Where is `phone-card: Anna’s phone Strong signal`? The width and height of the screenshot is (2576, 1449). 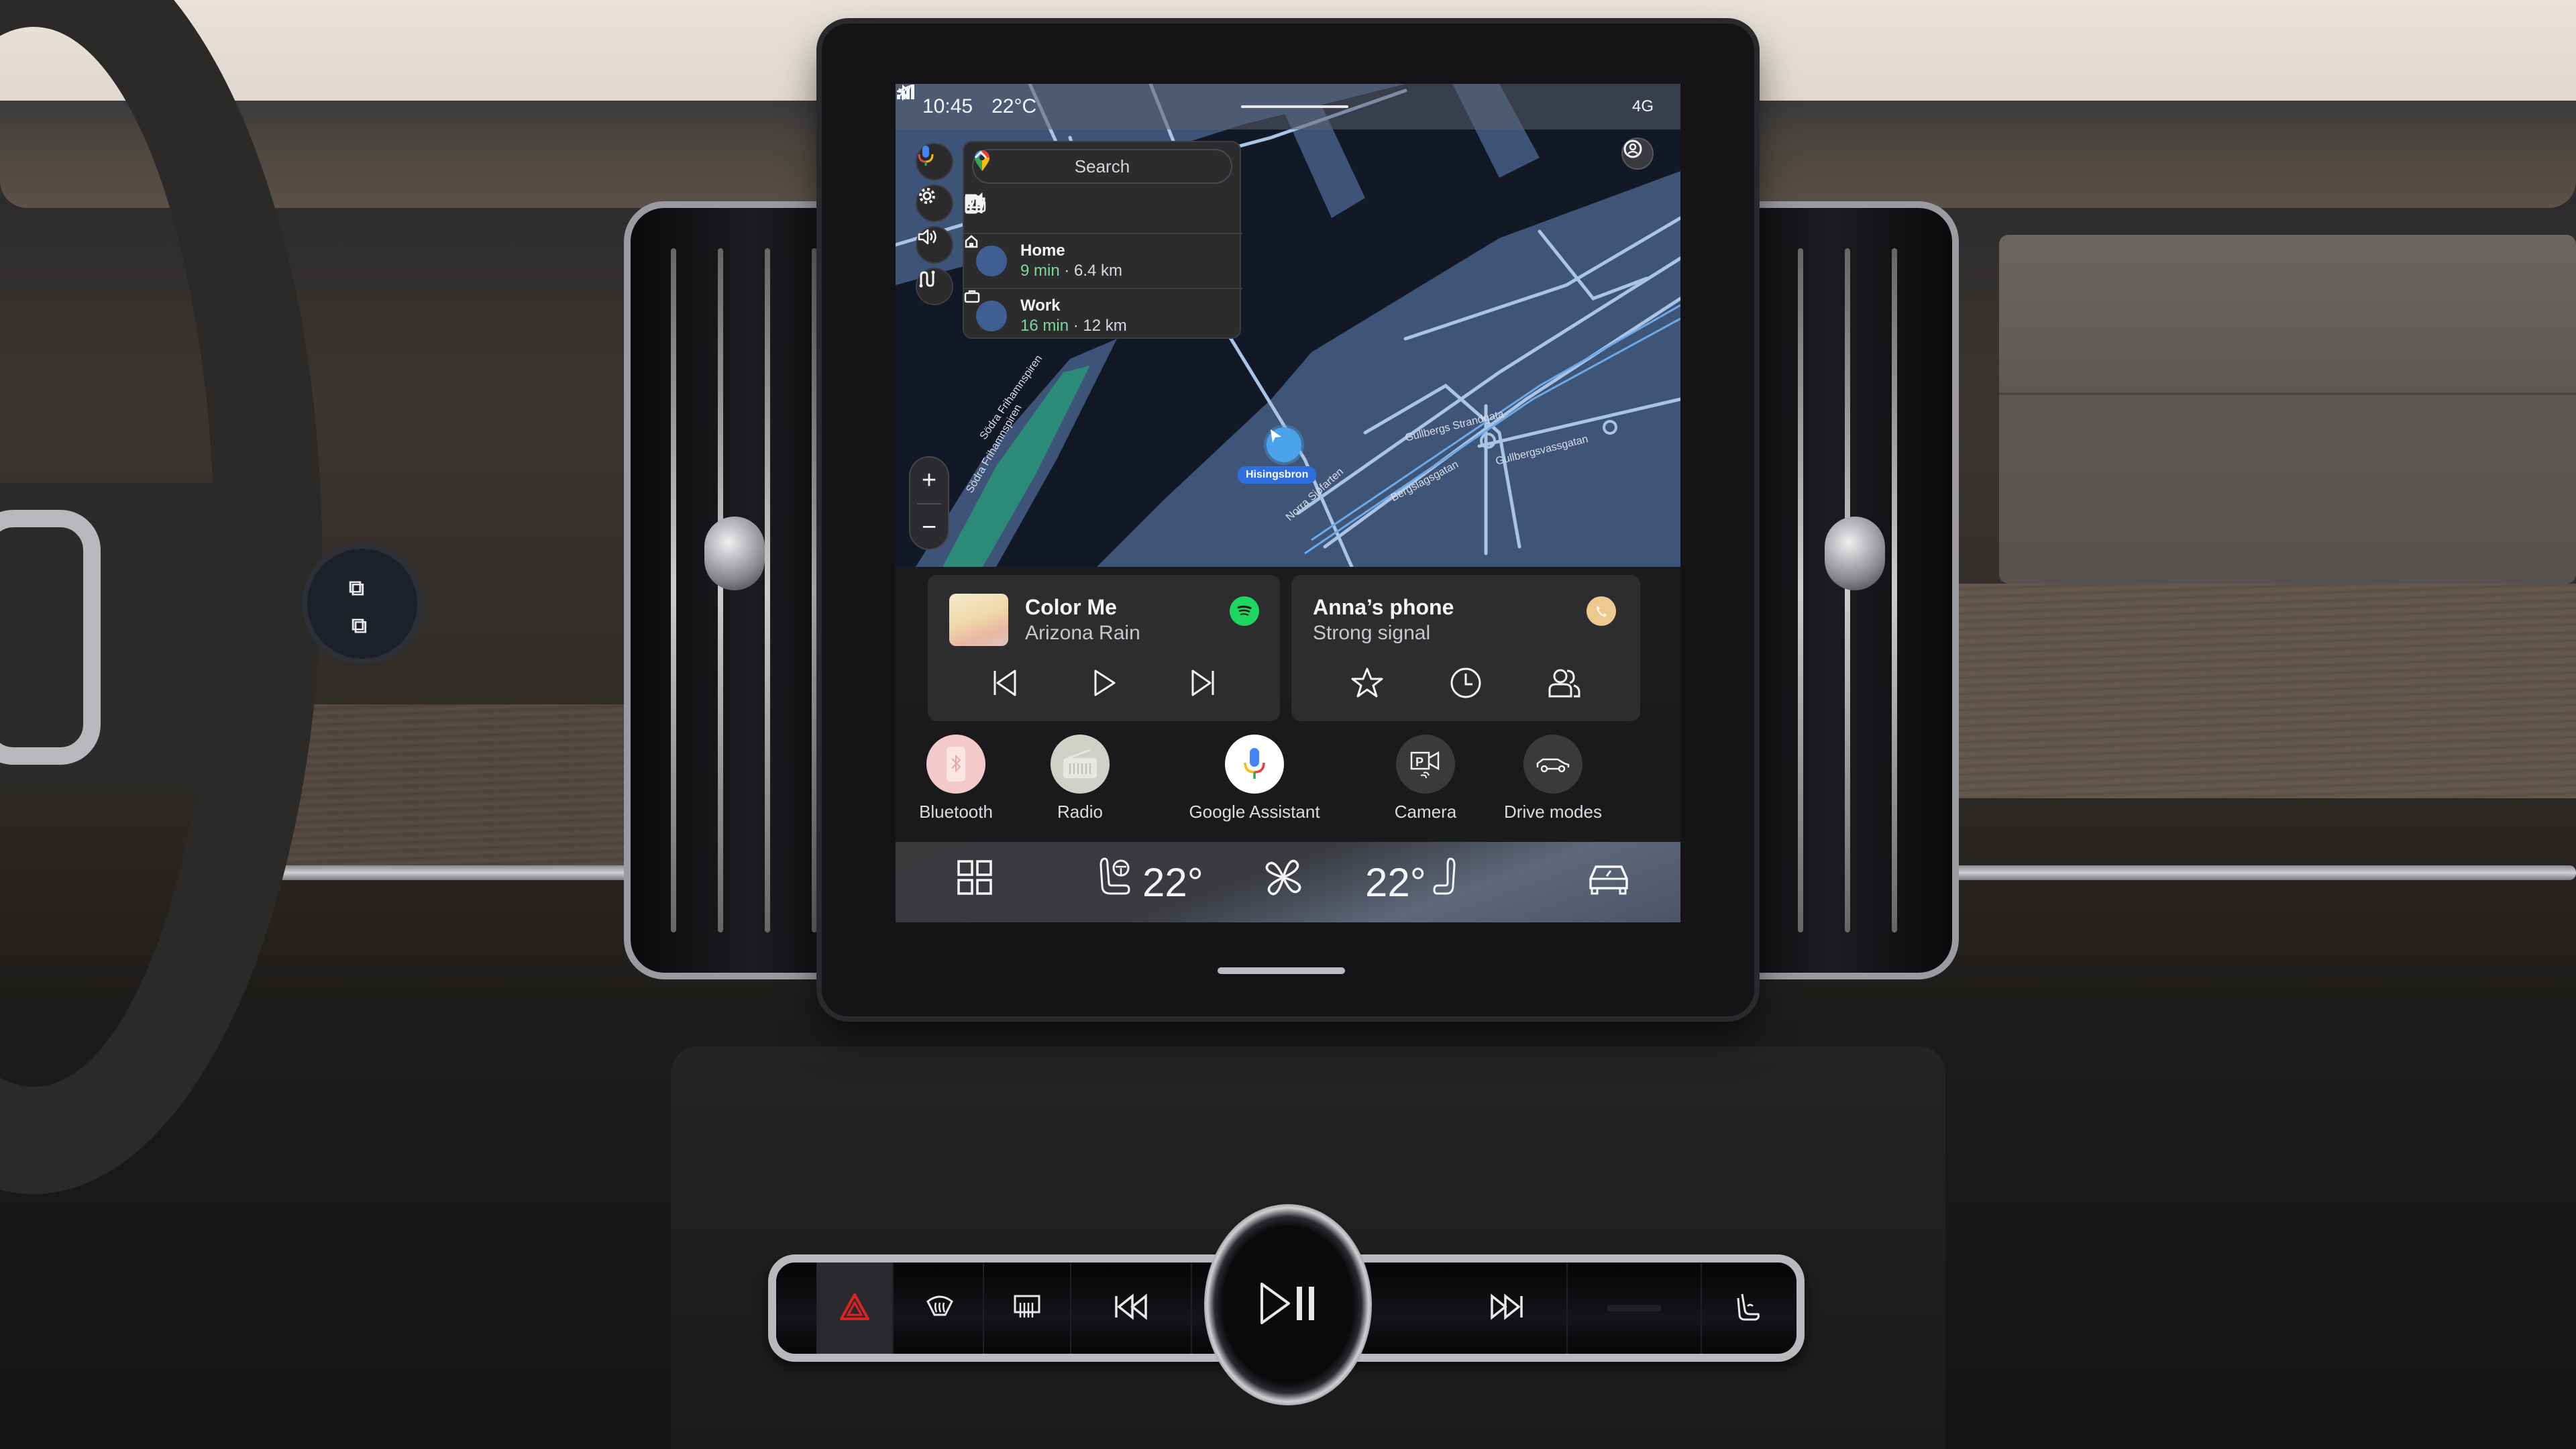 phone-card: Anna’s phone Strong signal is located at coordinates (1465, 648).